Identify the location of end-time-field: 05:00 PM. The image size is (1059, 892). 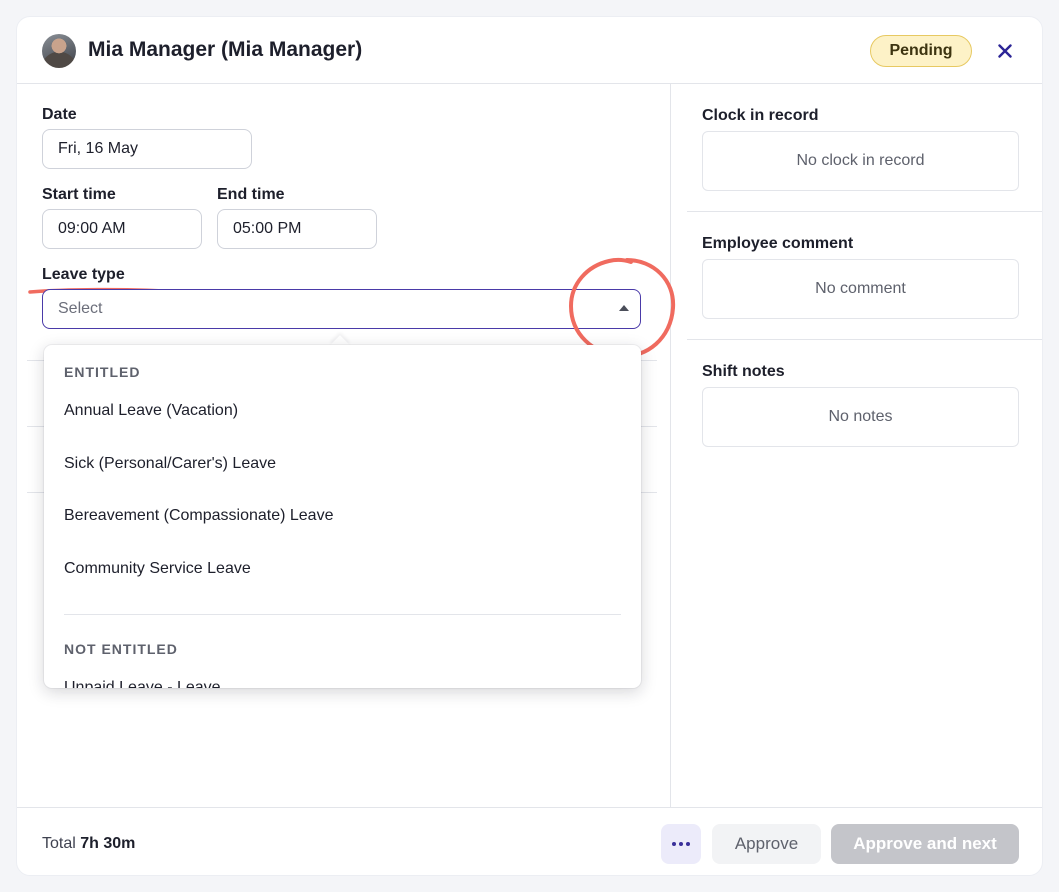
(297, 229).